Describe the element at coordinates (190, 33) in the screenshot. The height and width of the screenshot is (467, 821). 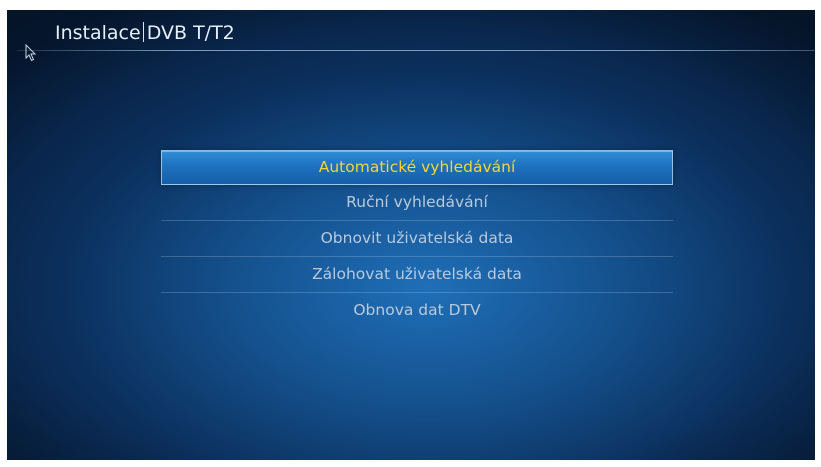
I see `title-subsection: DVB T/T2` at that location.